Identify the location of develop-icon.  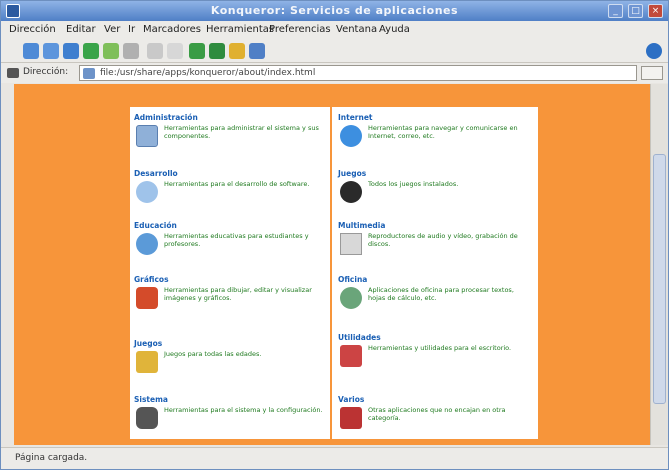
(147, 192).